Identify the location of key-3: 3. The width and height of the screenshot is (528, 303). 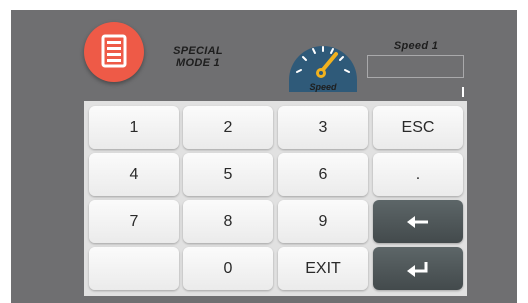
(323, 127).